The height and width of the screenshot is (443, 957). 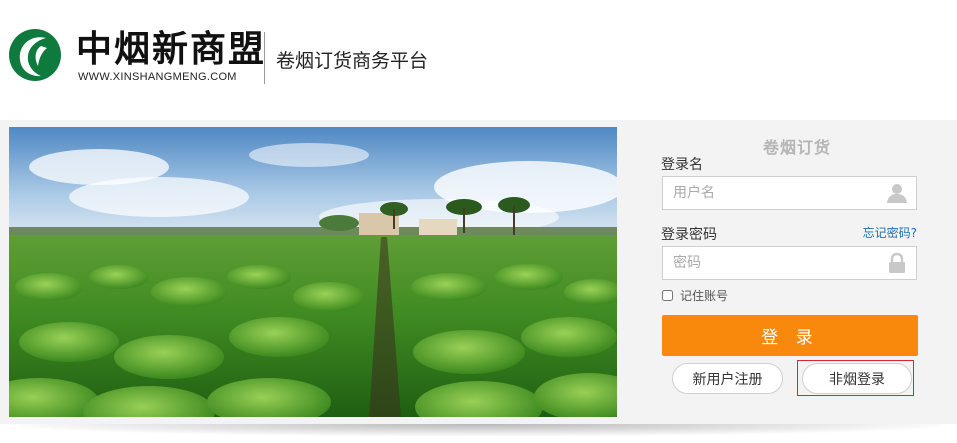 What do you see at coordinates (157, 77) in the screenshot?
I see `brand-url: WWW.XINSHANGMENG.COM` at bounding box center [157, 77].